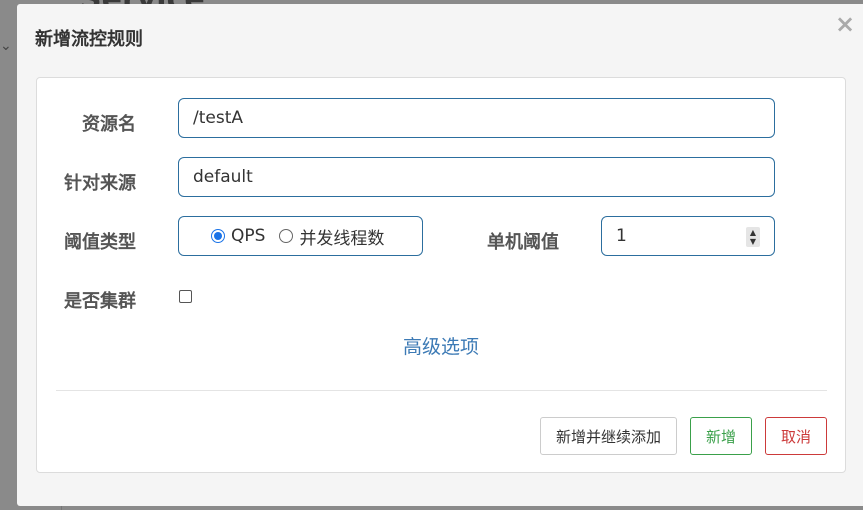 The image size is (863, 510). I want to click on threshold-type-label: 阈值类型, so click(100, 242).